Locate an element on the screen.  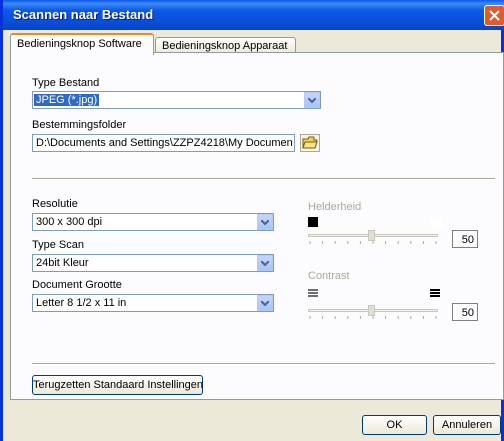
browse-folder-button is located at coordinates (310, 143).